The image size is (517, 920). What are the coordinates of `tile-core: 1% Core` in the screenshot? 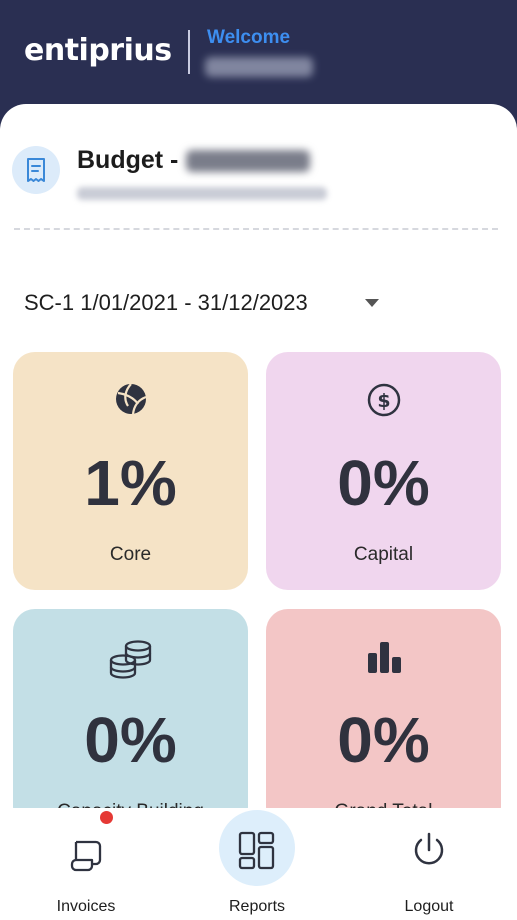 It's located at (130, 471).